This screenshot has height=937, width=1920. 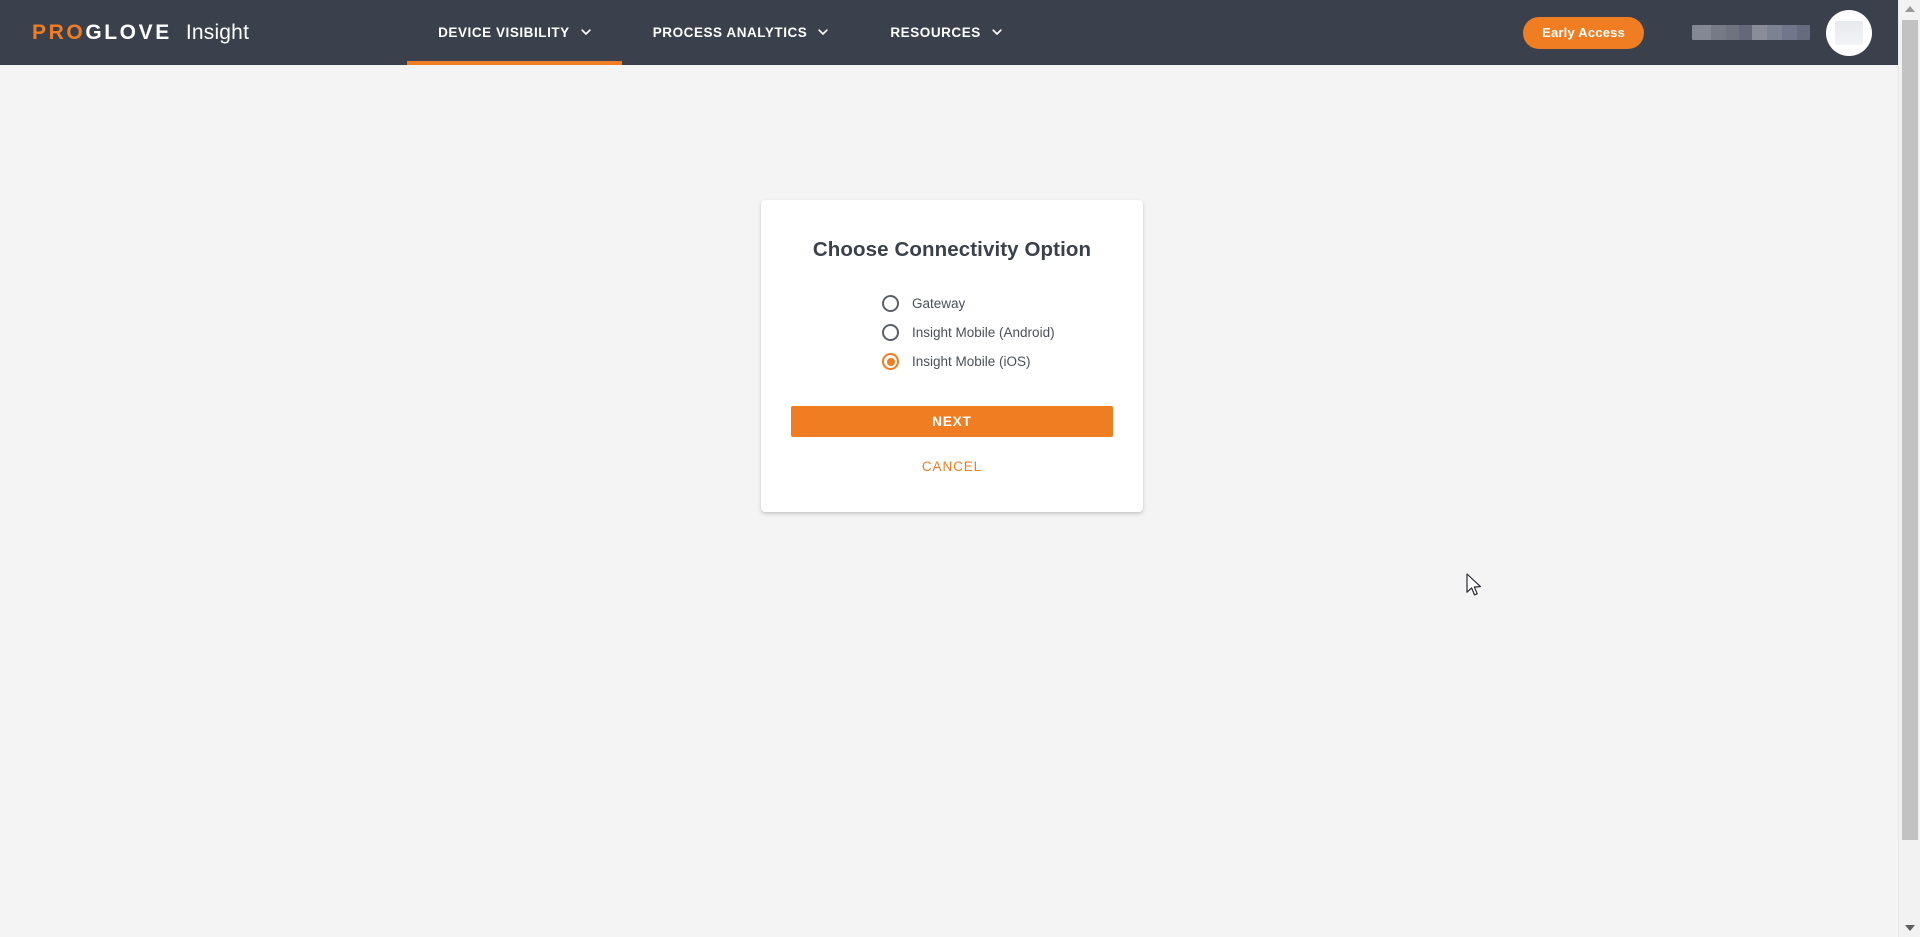 I want to click on brand-logo: PRO GLOVE Insight, so click(x=140, y=33).